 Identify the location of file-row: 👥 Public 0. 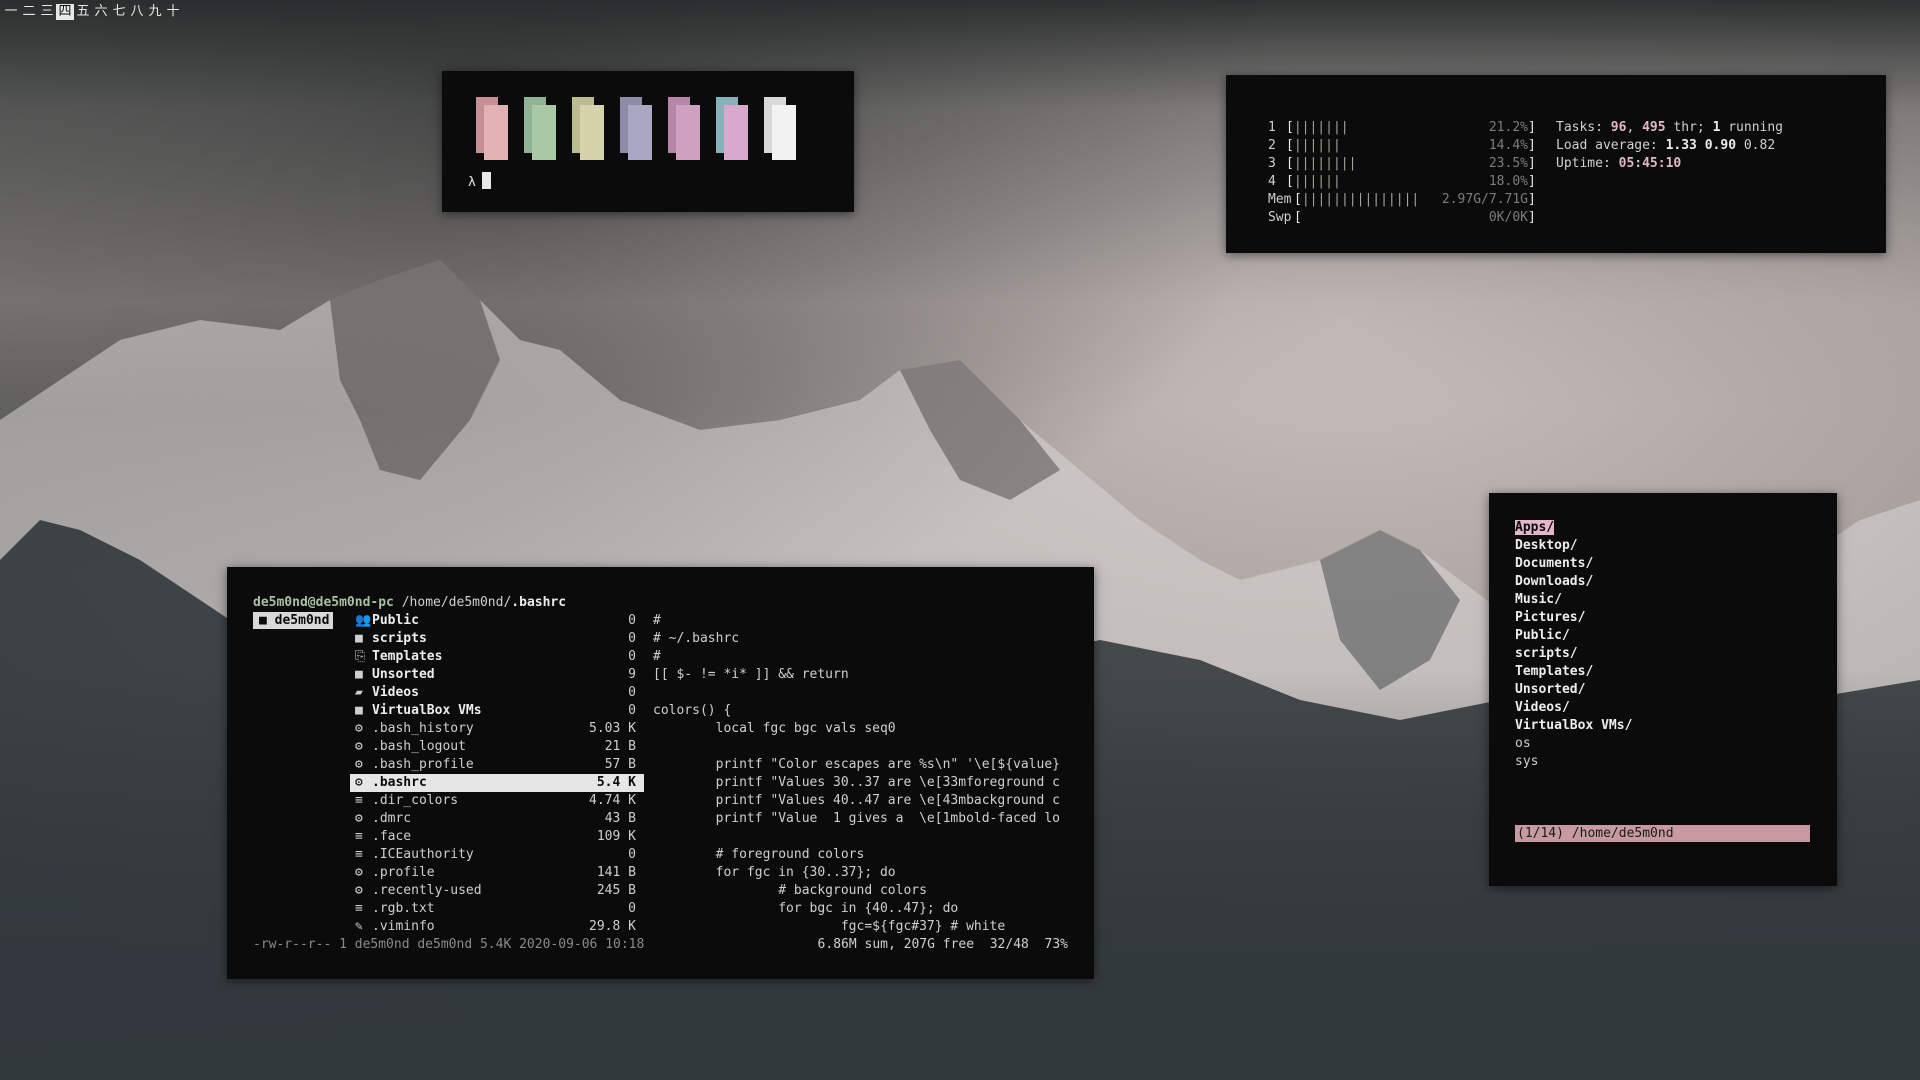
(497, 621).